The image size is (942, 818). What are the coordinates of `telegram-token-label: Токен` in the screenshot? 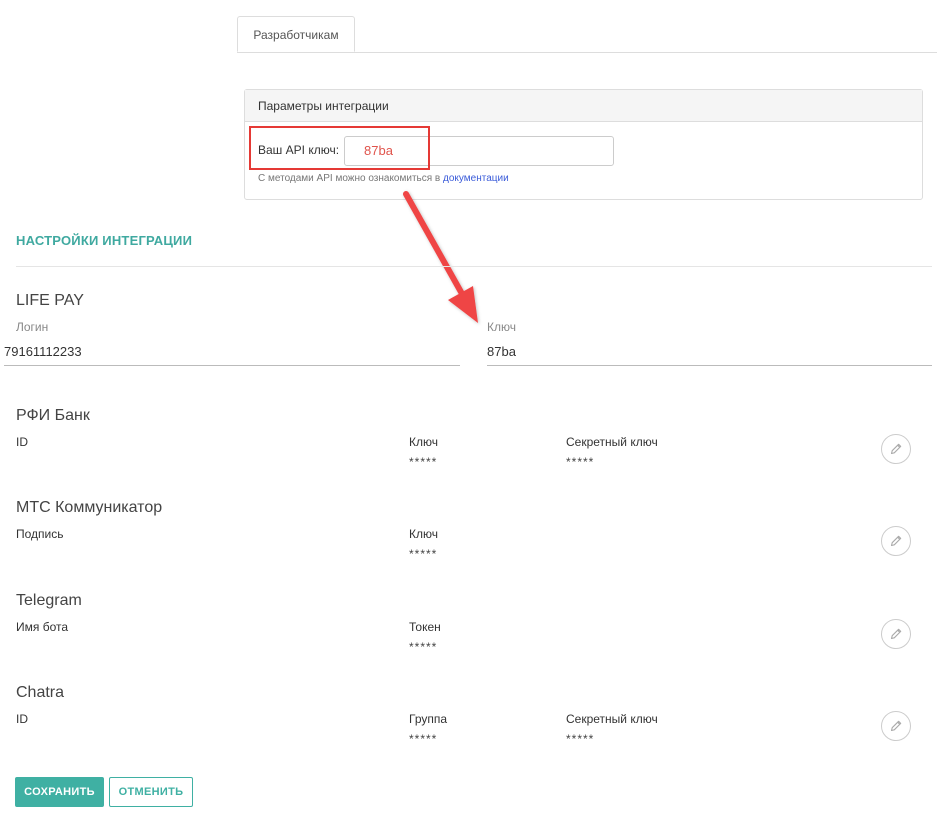 It's located at (425, 627).